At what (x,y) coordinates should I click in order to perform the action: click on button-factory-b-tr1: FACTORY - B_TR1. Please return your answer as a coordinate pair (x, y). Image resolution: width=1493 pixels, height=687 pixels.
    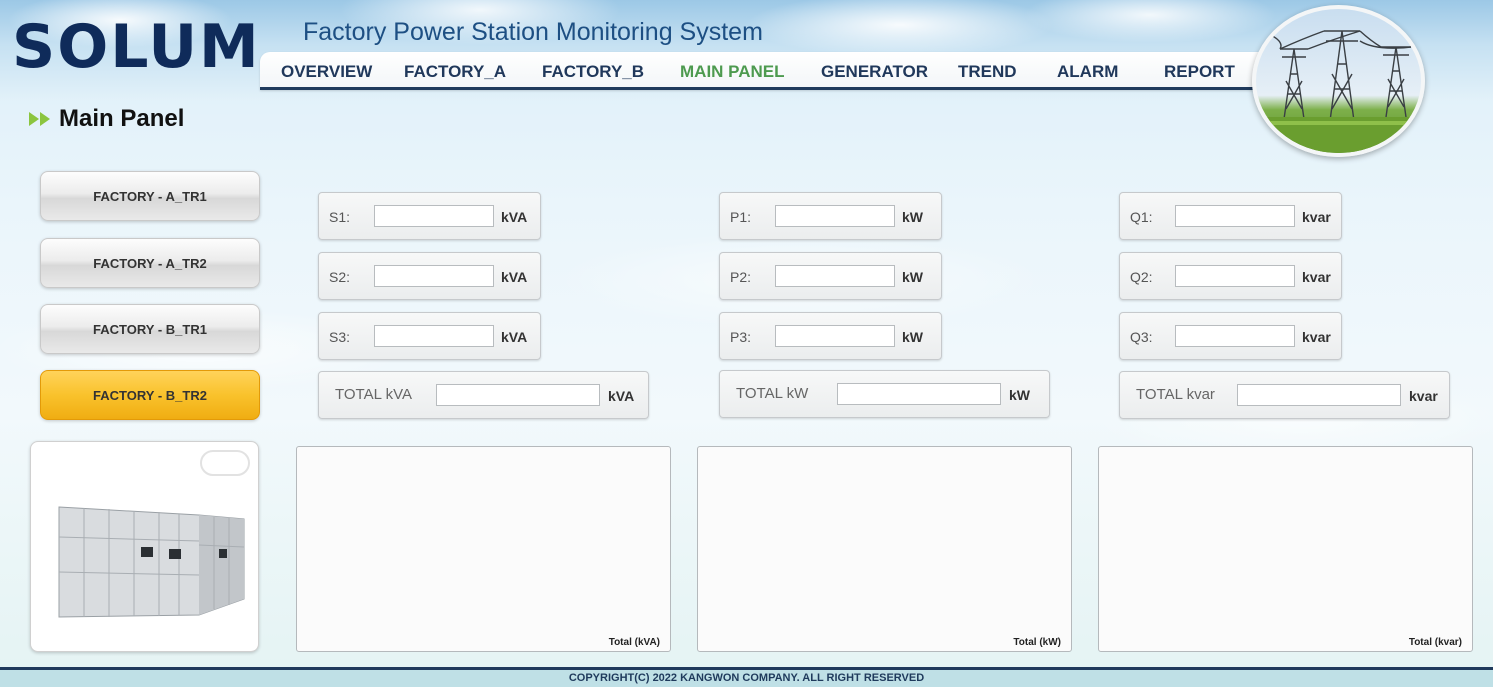
    Looking at the image, I should click on (150, 329).